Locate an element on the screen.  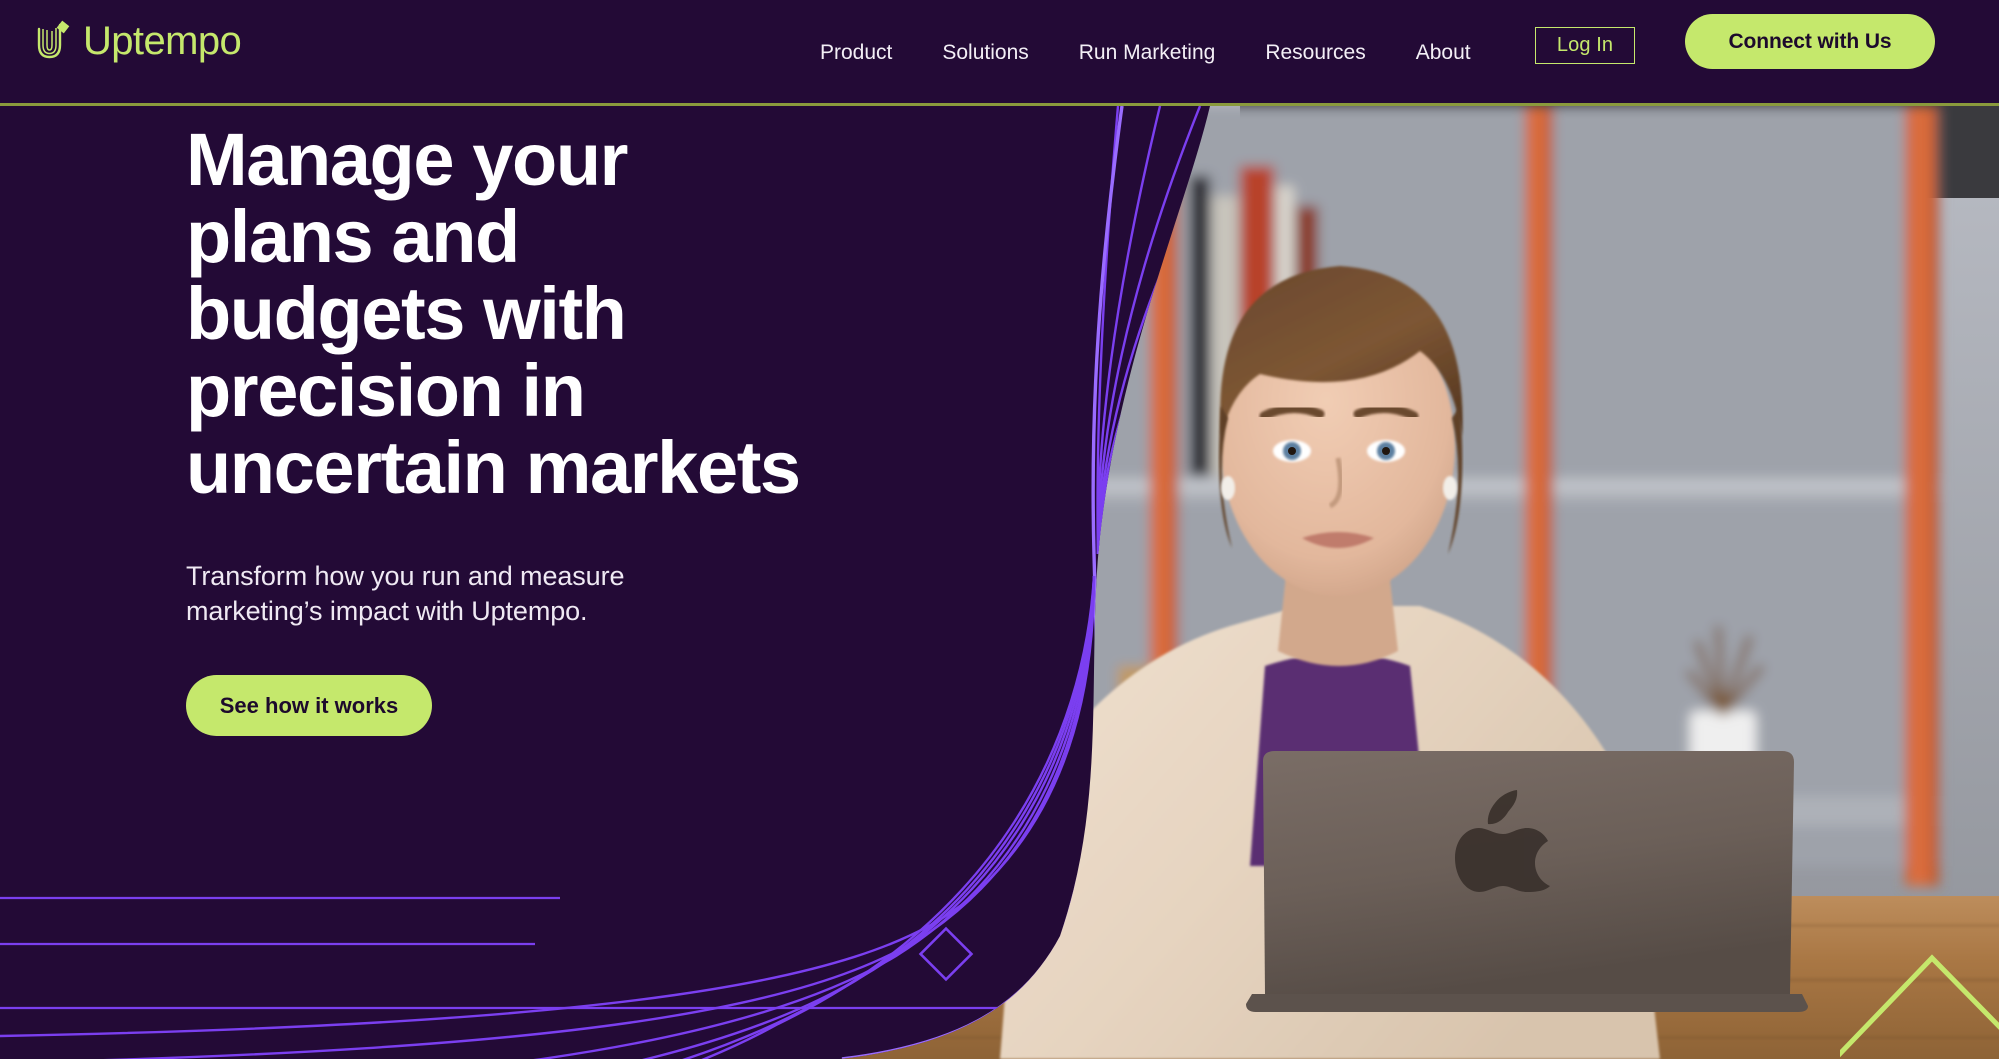
connect-with-us-button: Connect with Us is located at coordinates (1810, 41).